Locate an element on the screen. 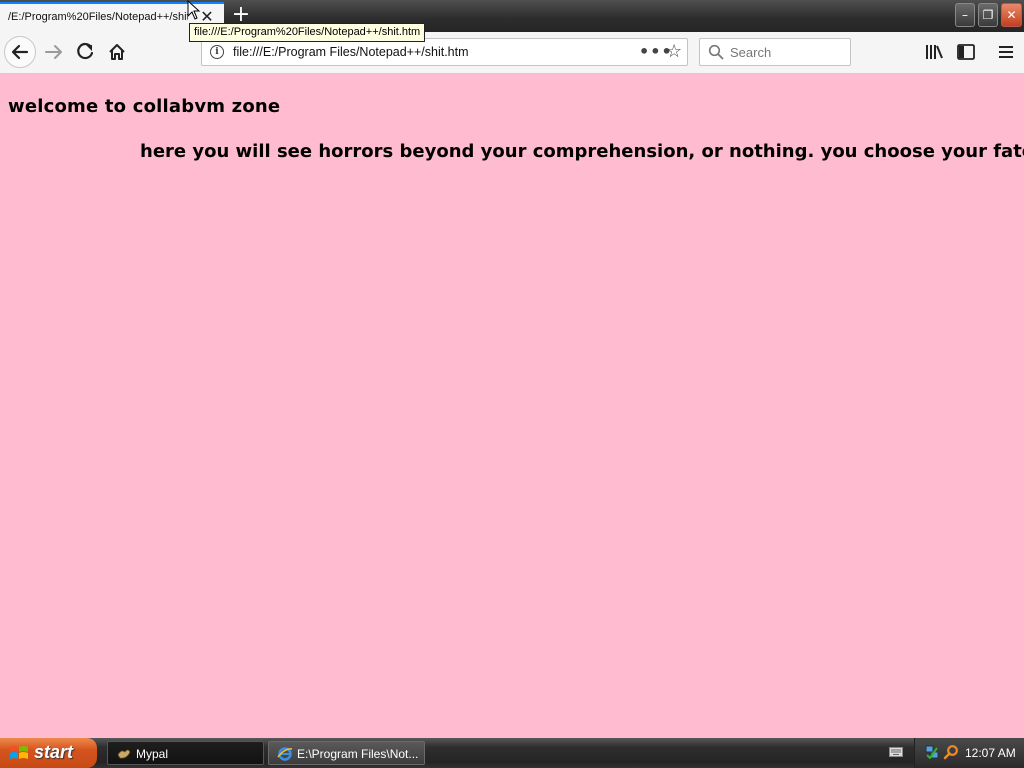  back-arrow-icon is located at coordinates (20, 52).